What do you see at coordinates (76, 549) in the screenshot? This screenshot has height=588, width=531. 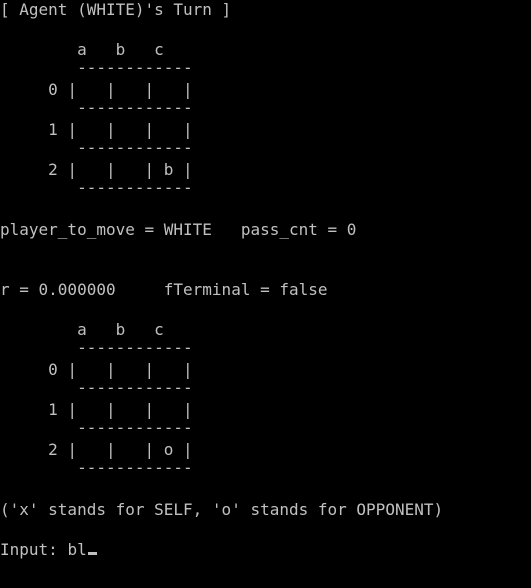 I see `input-value: bl` at bounding box center [76, 549].